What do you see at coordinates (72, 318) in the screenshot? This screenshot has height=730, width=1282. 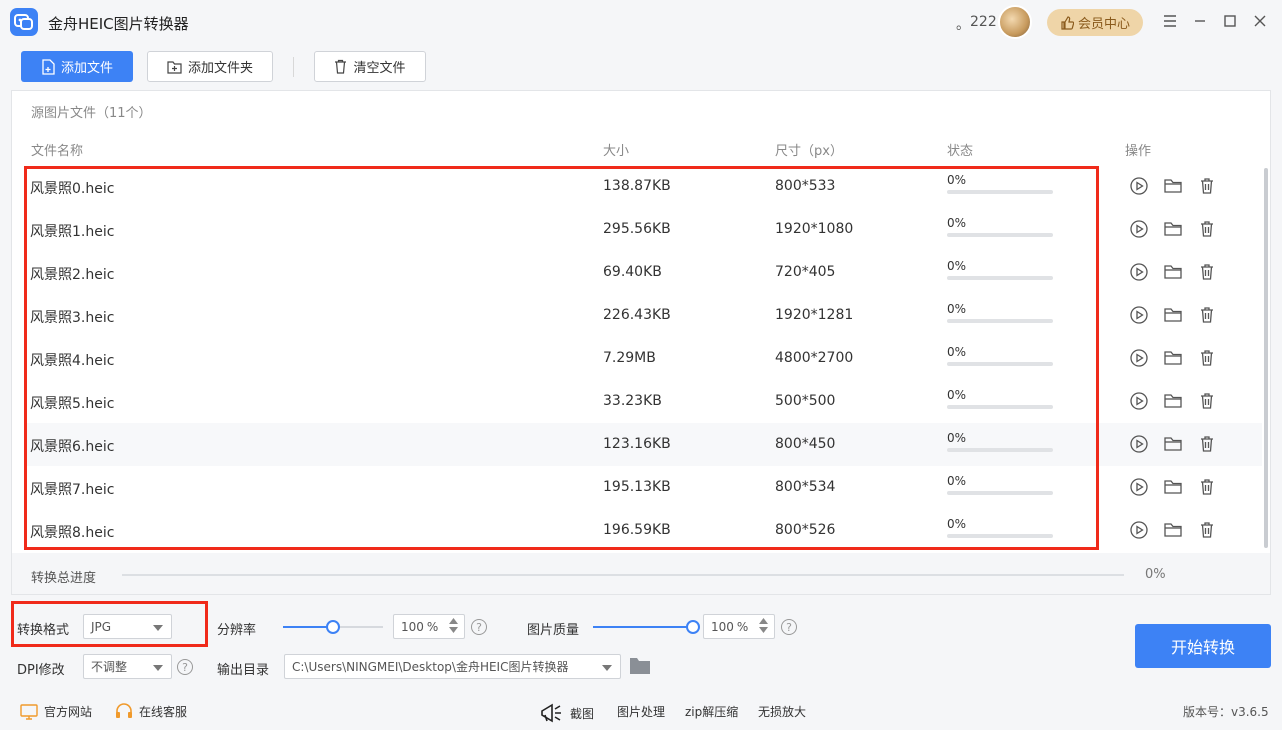 I see `file-name-cell: 风景照3.heic` at bounding box center [72, 318].